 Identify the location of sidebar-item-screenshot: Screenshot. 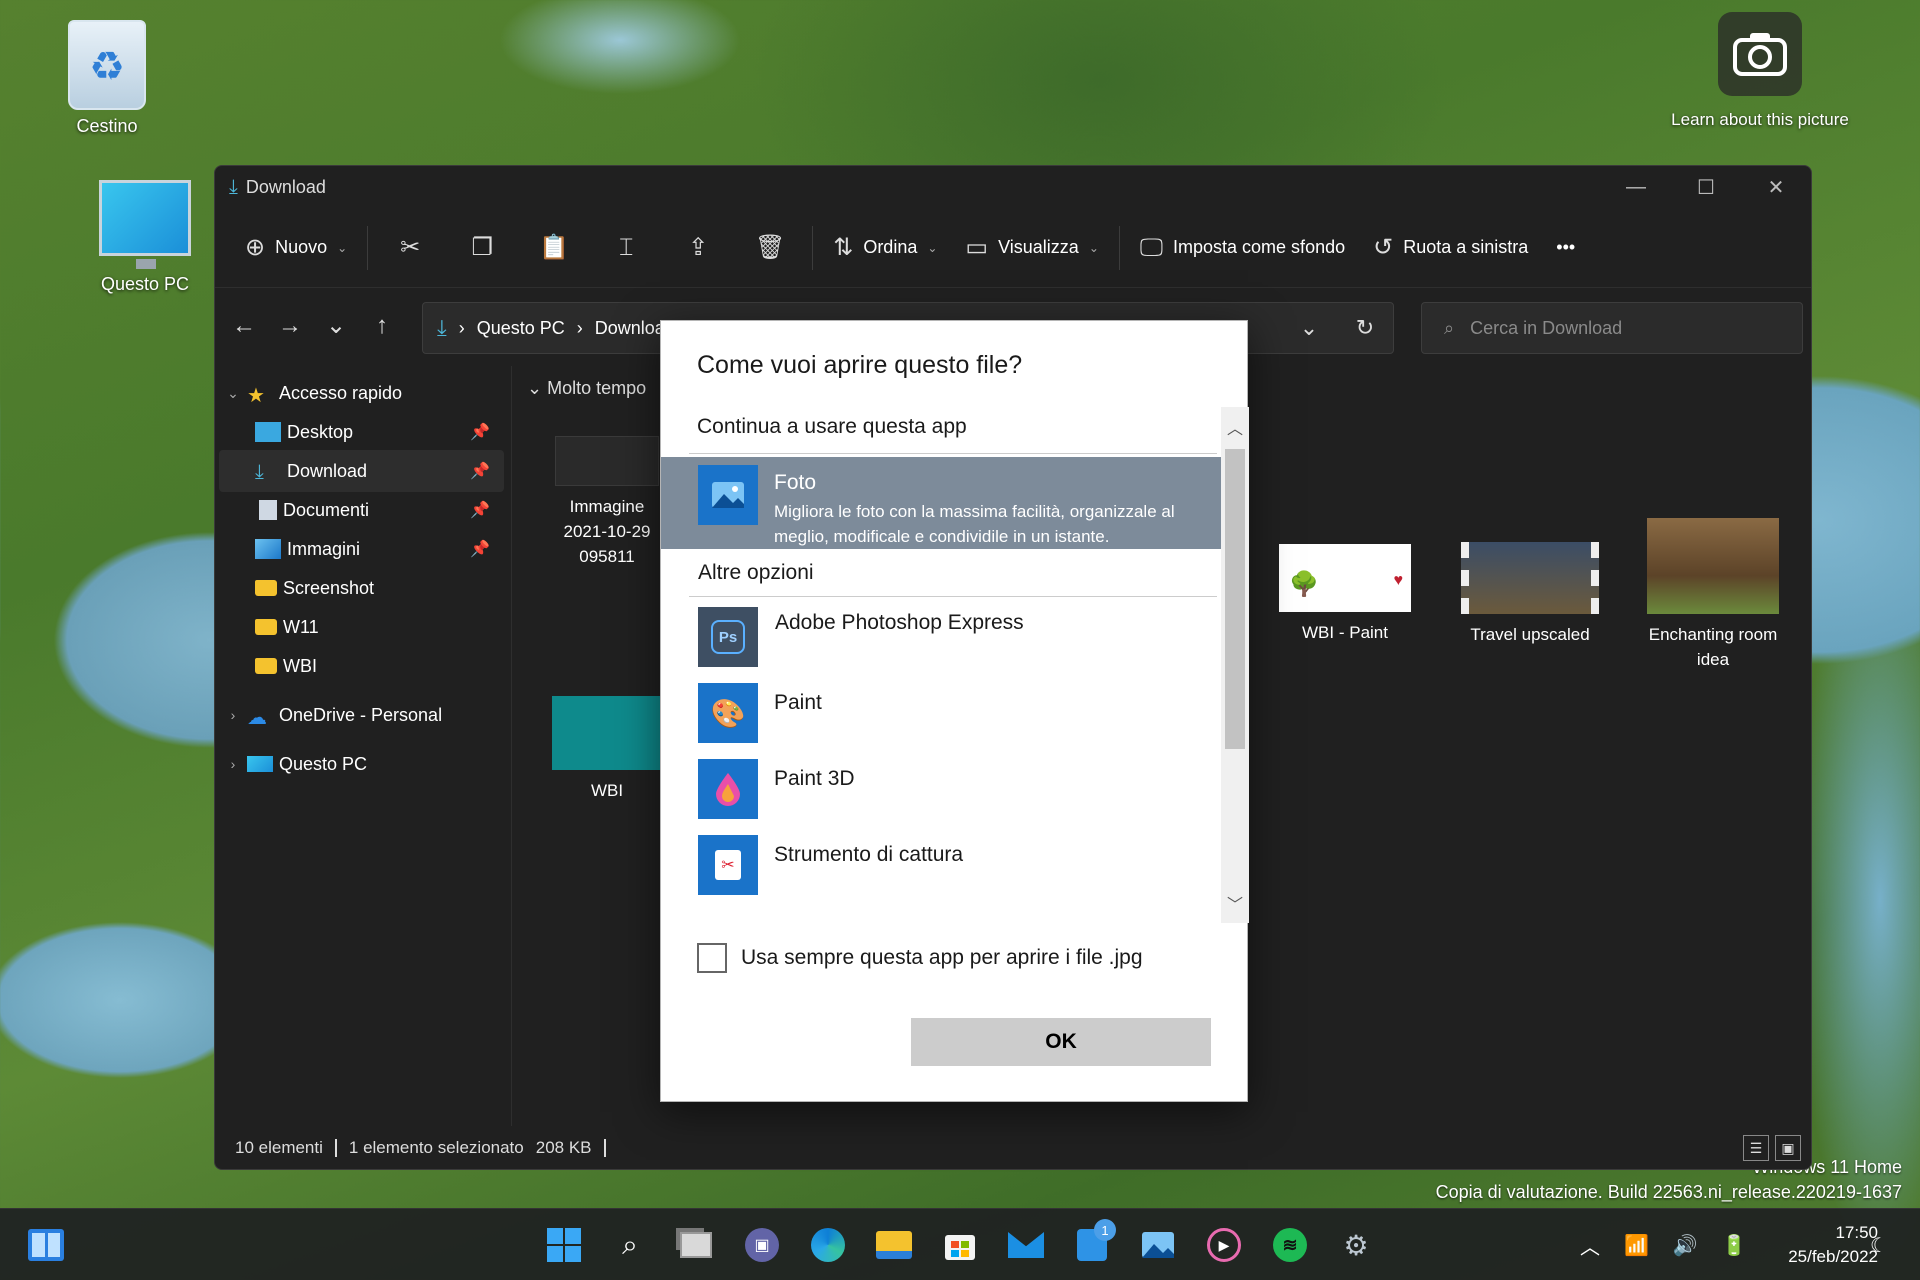
(361, 588).